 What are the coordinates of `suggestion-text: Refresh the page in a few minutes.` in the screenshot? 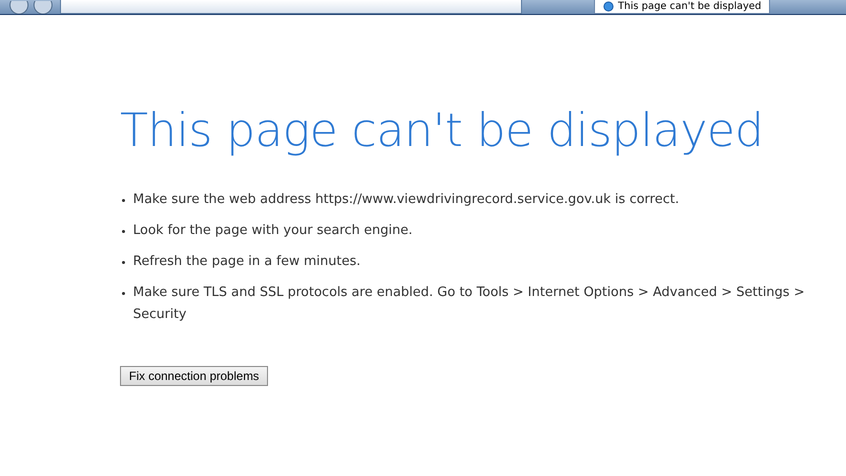 It's located at (246, 262).